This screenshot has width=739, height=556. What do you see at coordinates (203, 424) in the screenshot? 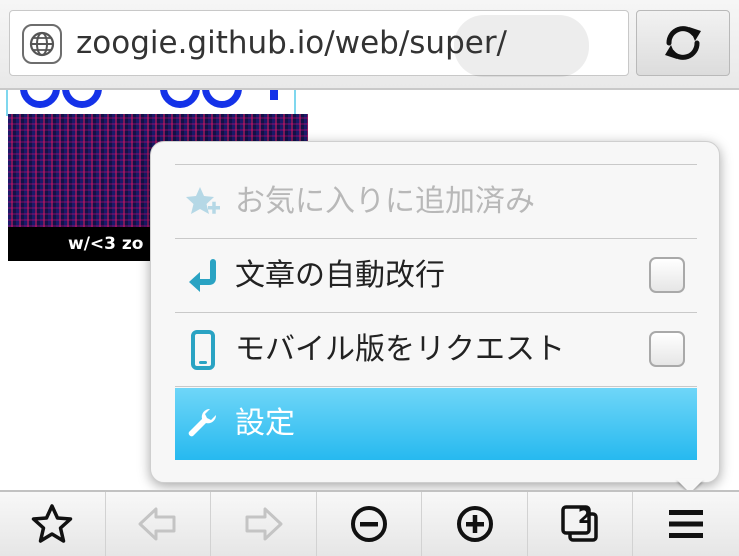
I see `wrench-icon` at bounding box center [203, 424].